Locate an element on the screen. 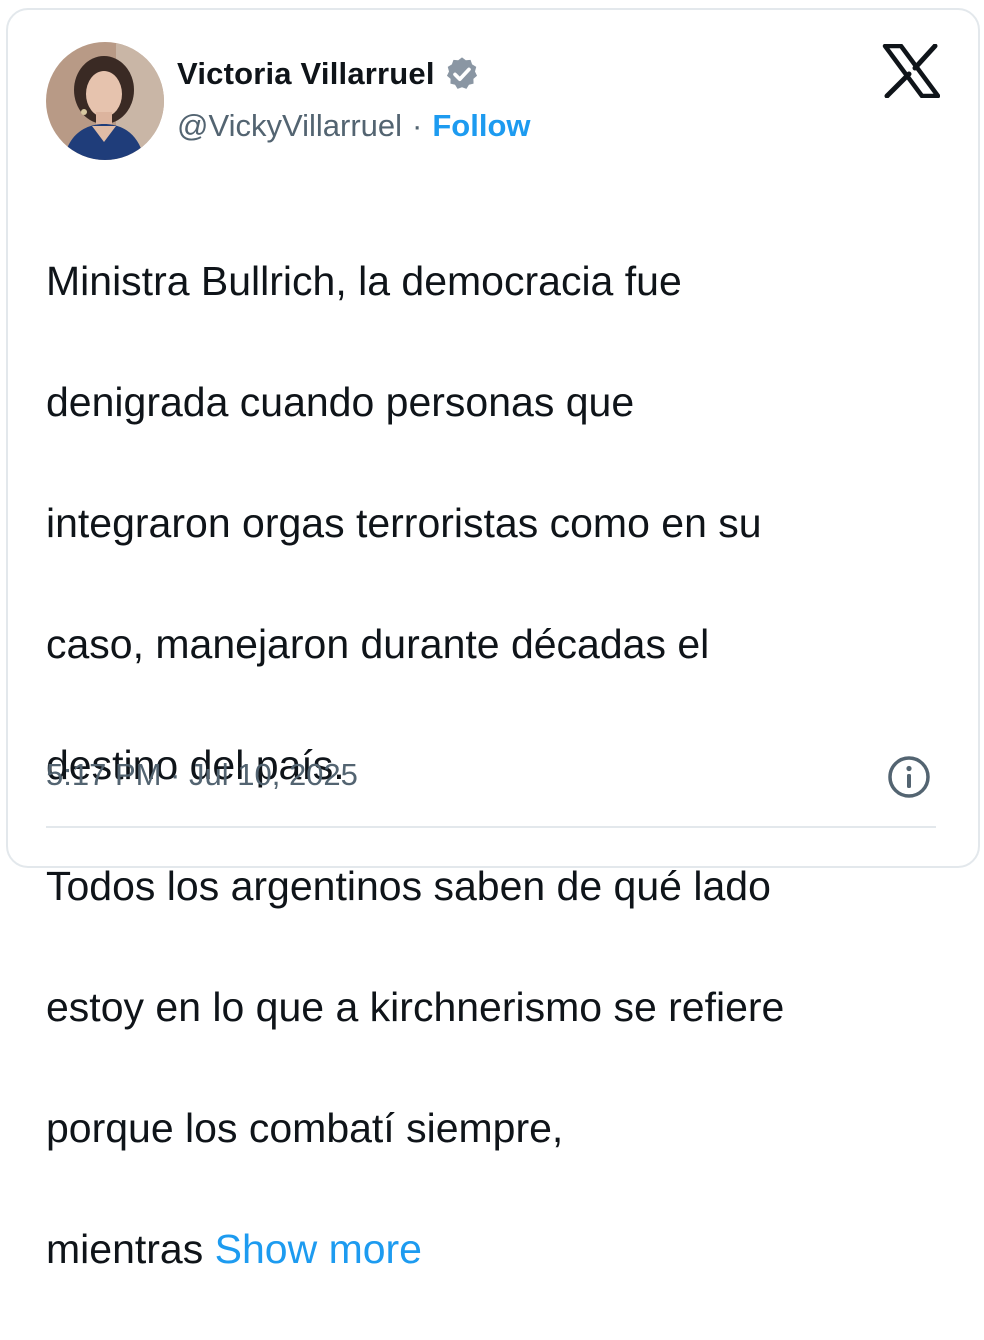 The width and height of the screenshot is (984, 1340). tweet-text-line: porque los combatí siempre, is located at coordinates (305, 1127).